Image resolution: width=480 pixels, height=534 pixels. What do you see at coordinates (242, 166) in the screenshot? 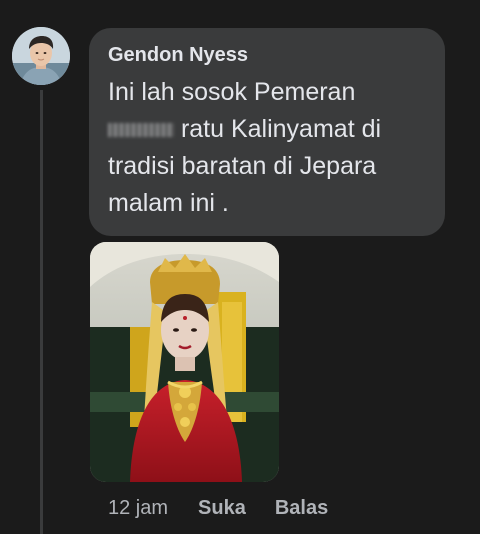
I see `comment-text-line-3: tradisi baratan di Jepara` at bounding box center [242, 166].